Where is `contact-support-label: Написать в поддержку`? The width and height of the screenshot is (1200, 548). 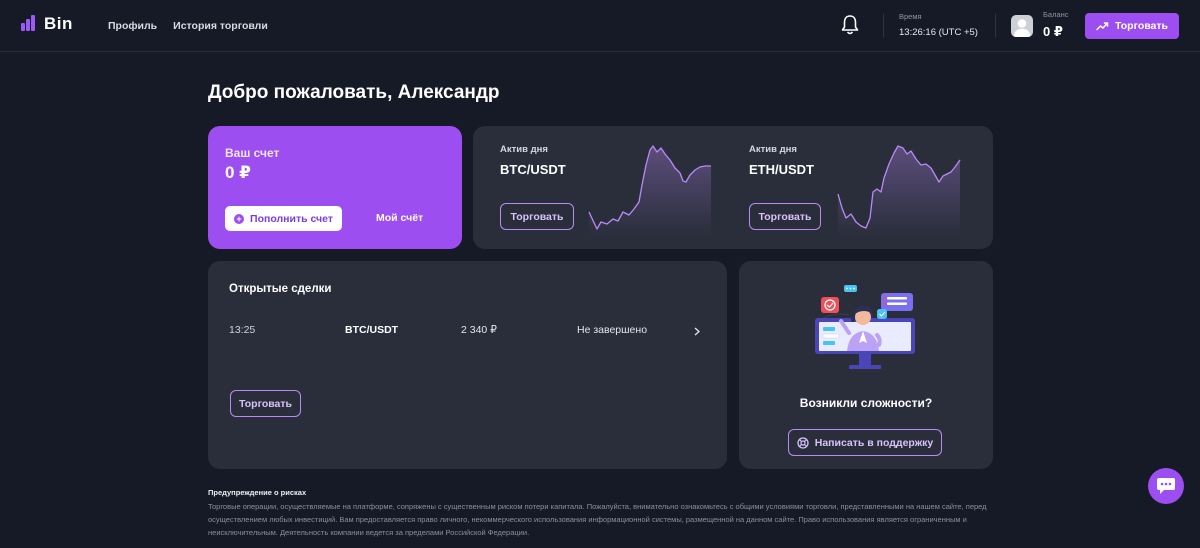
contact-support-label: Написать в поддержку is located at coordinates (874, 442).